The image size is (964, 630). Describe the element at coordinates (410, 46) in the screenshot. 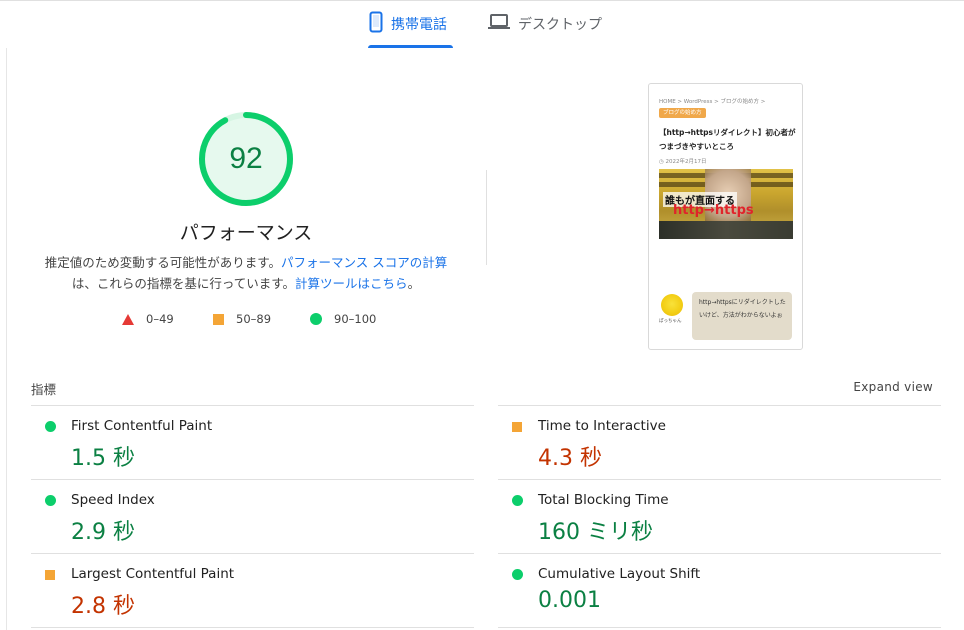

I see `active-tab-indicator` at that location.